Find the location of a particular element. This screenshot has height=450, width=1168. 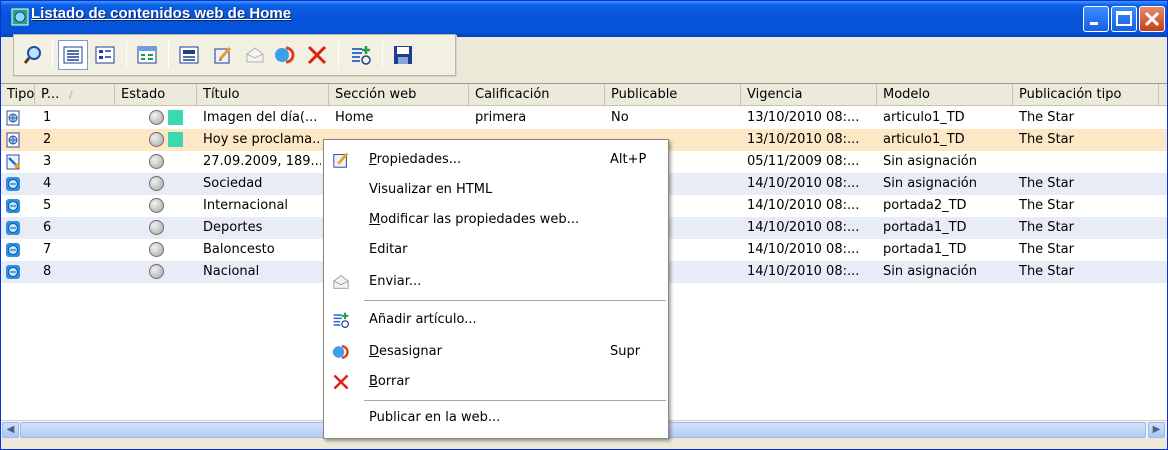

cell-publicable: No is located at coordinates (620, 117).